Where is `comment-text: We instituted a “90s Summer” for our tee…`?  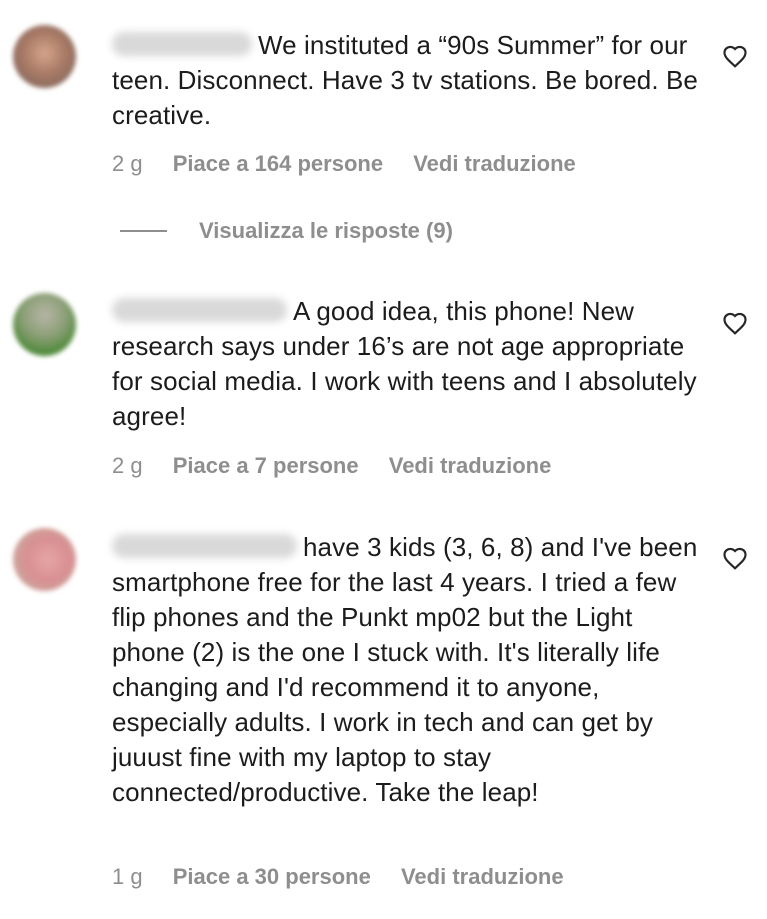 comment-text: We instituted a “90s Summer” for our tee… is located at coordinates (405, 80).